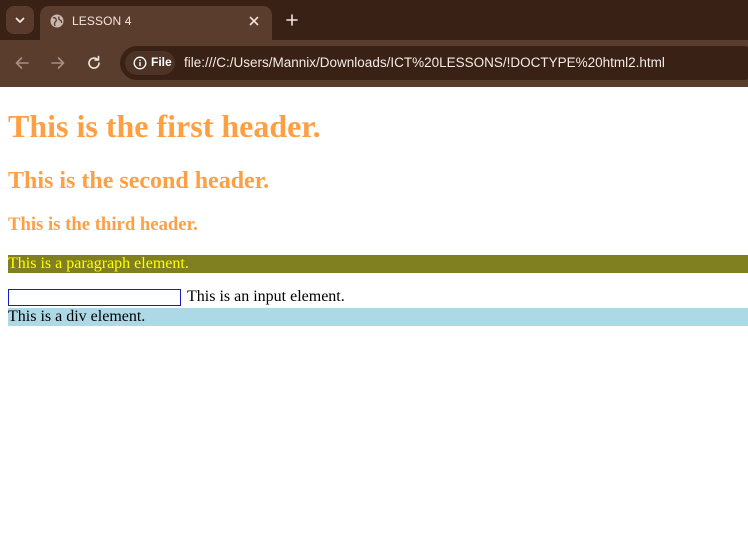 This screenshot has height=538, width=748. What do you see at coordinates (139, 181) in the screenshot?
I see `second-header: This is the second header.` at bounding box center [139, 181].